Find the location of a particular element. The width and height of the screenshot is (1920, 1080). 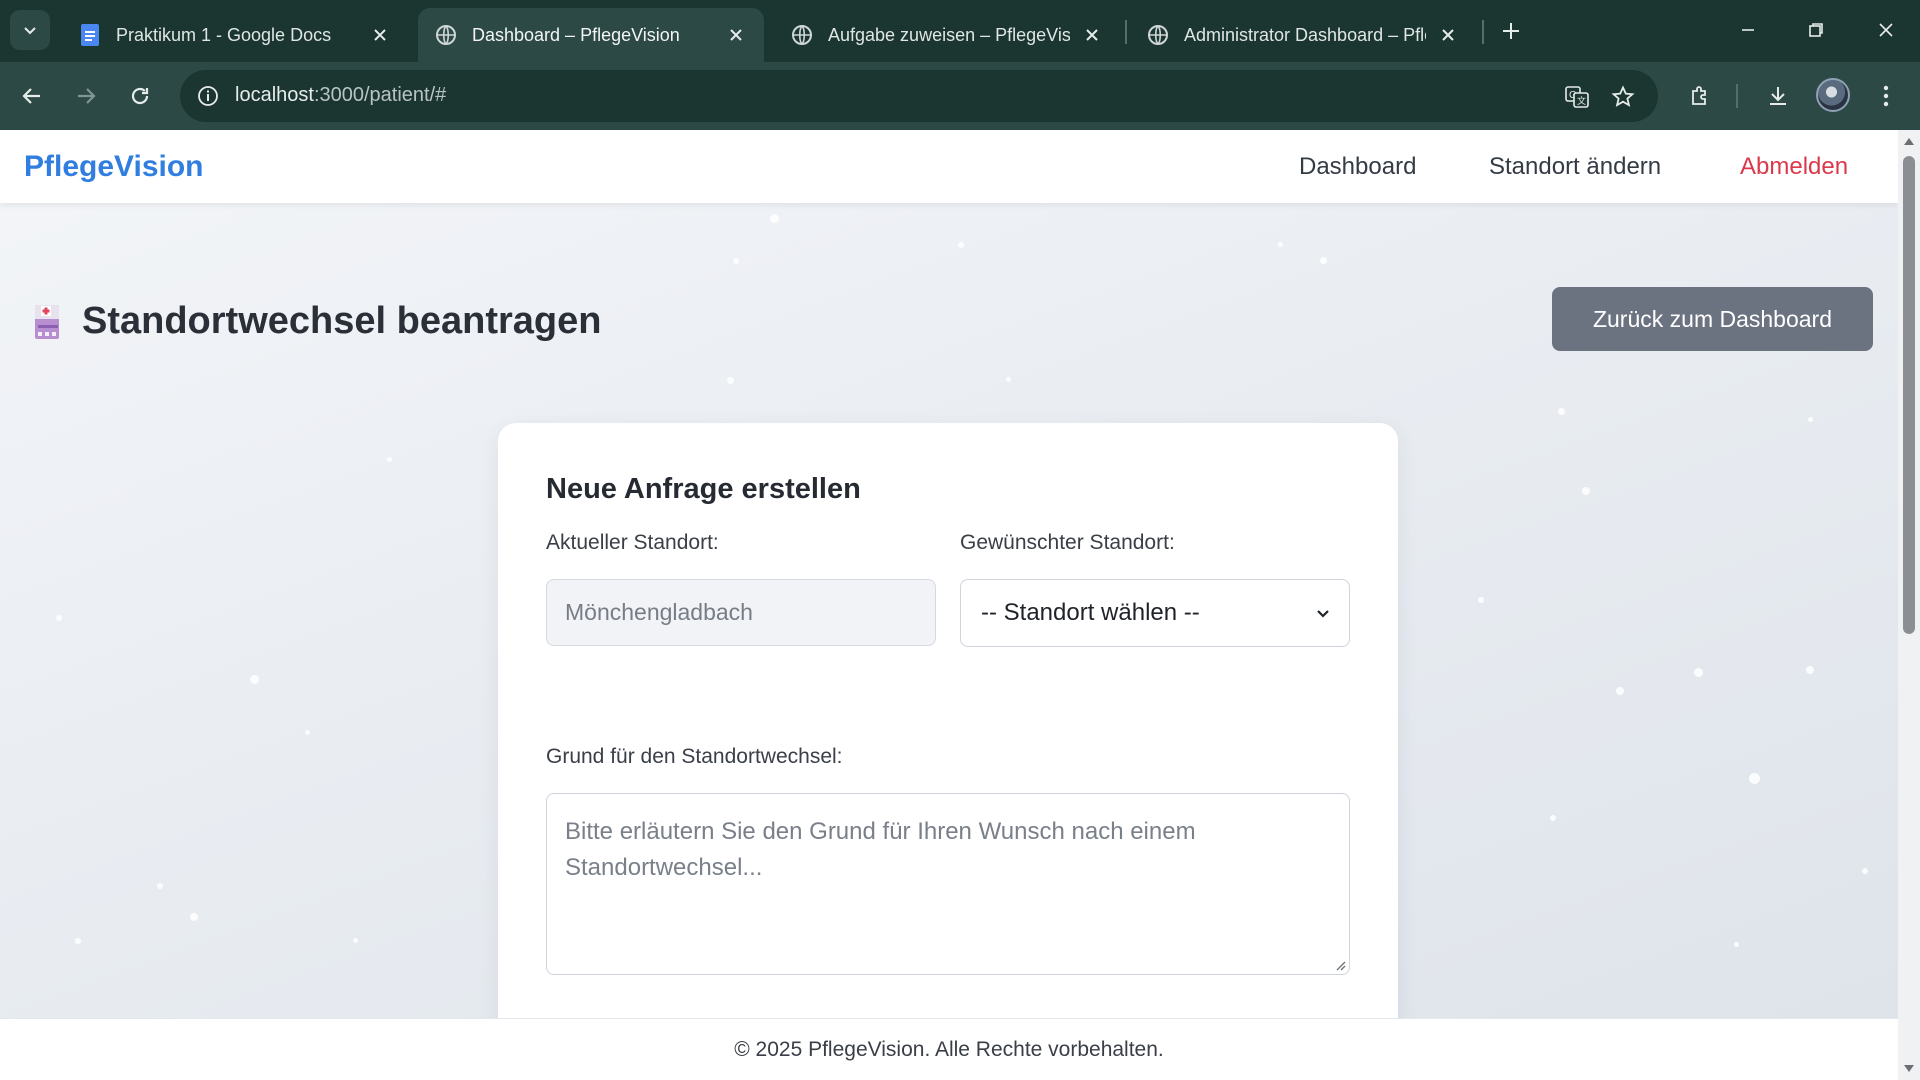

bookmark-star-icon is located at coordinates (1623, 97).